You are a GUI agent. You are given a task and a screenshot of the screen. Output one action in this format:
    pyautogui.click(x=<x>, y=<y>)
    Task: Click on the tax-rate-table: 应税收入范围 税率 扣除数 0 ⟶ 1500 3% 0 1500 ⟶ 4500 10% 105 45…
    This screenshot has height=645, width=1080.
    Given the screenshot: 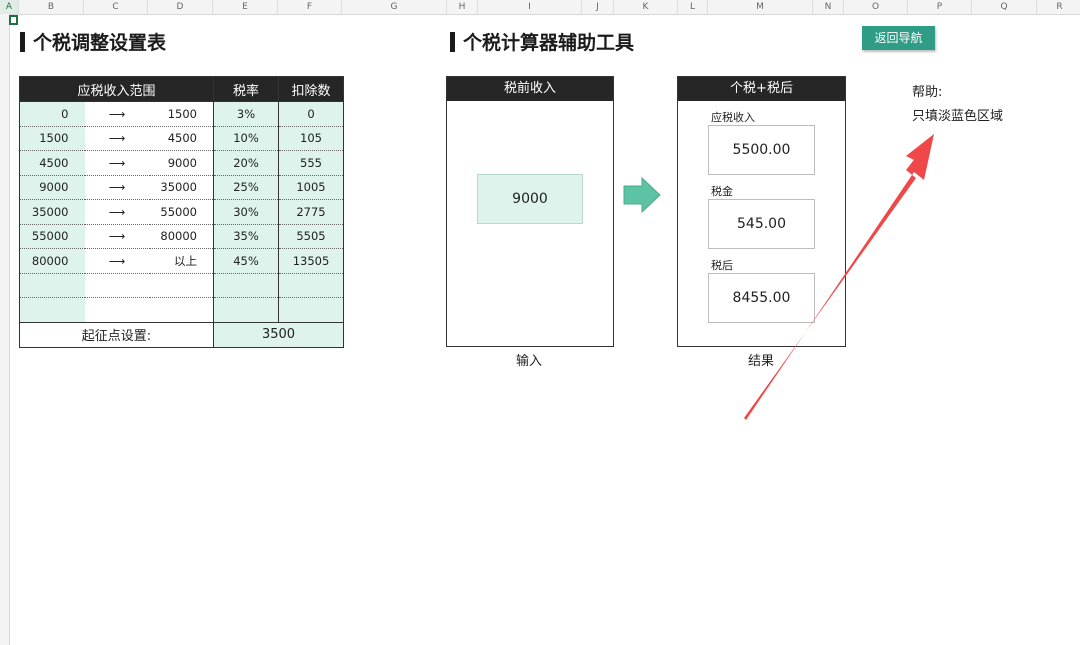 What is the action you would take?
    pyautogui.click(x=181, y=212)
    